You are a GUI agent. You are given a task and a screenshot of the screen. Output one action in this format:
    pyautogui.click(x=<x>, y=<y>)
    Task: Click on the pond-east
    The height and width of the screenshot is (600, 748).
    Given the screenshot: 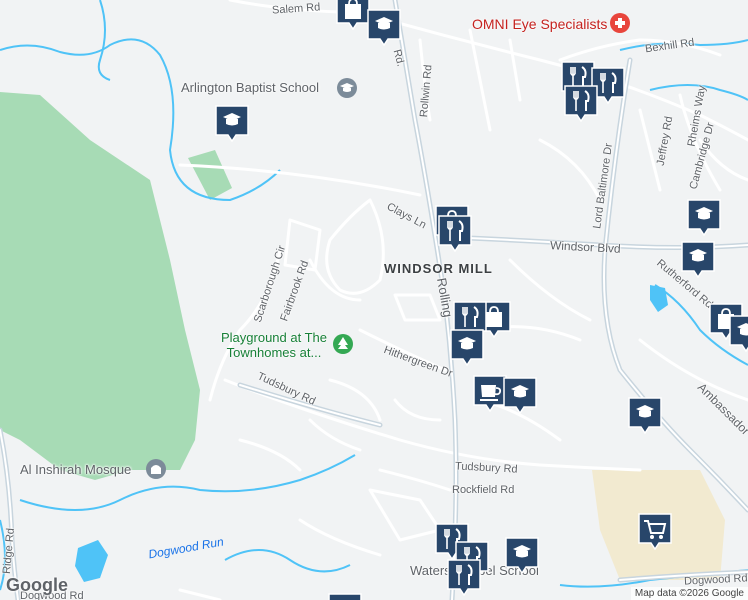 What is the action you would take?
    pyautogui.click(x=659, y=298)
    